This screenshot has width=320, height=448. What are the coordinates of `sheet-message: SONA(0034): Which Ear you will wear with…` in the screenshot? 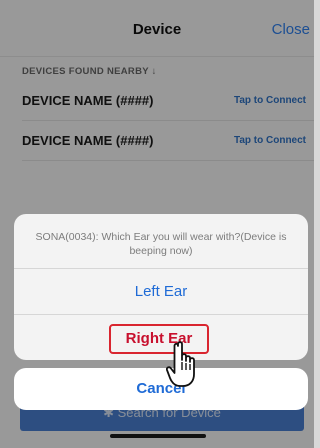 It's located at (161, 244).